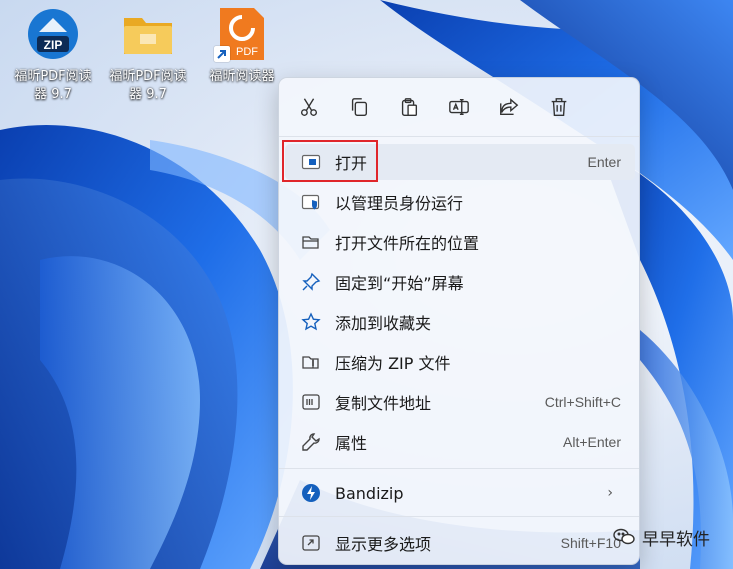 Image resolution: width=733 pixels, height=569 pixels. What do you see at coordinates (460, 543) in the screenshot?
I see `menu-item-show-more-options: 显示更多选项 Shift+F10` at bounding box center [460, 543].